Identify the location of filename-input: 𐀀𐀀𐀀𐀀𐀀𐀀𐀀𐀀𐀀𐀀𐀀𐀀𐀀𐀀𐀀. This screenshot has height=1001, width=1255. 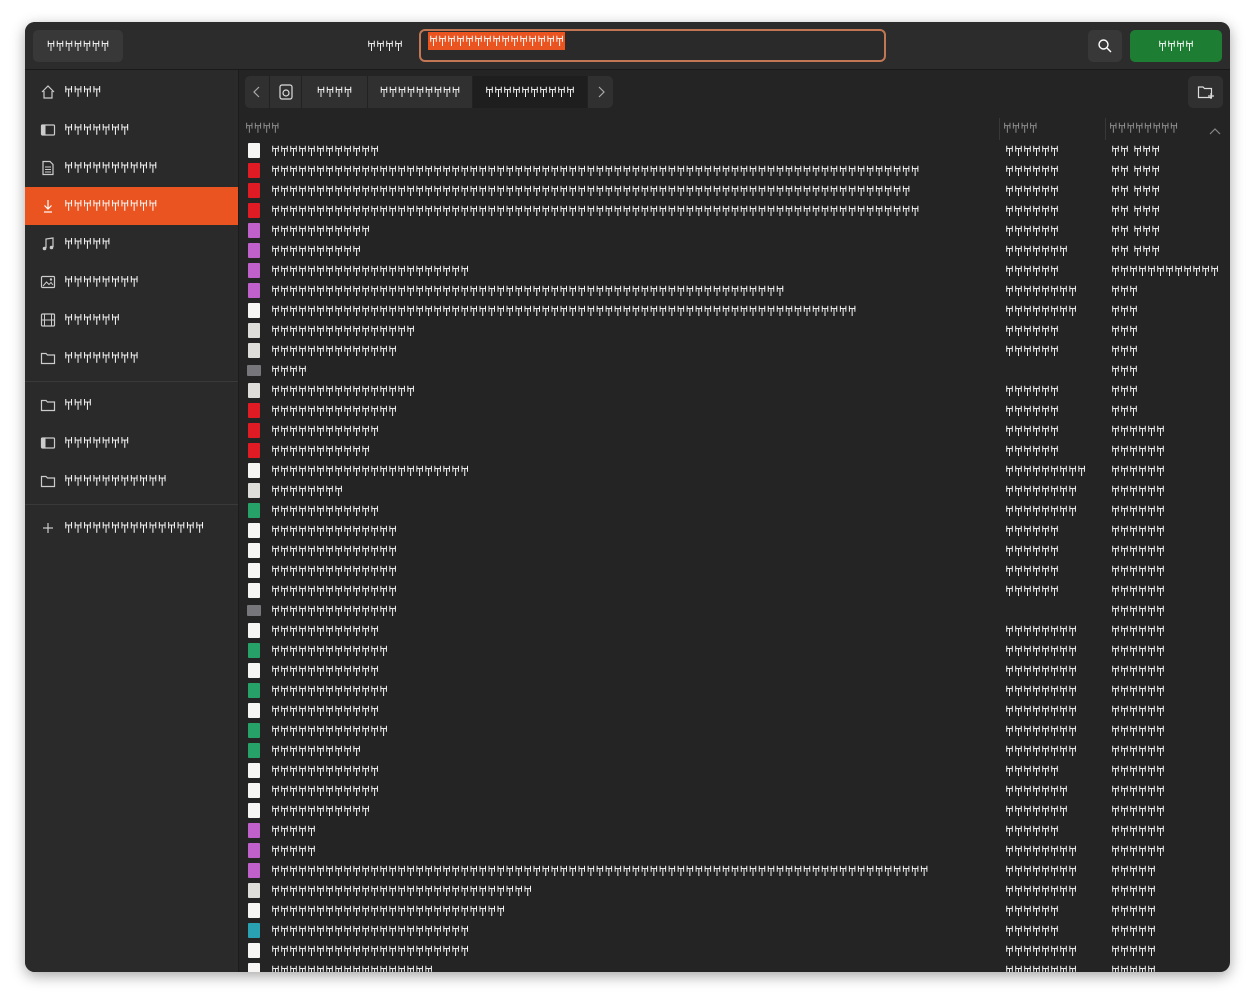
(652, 45).